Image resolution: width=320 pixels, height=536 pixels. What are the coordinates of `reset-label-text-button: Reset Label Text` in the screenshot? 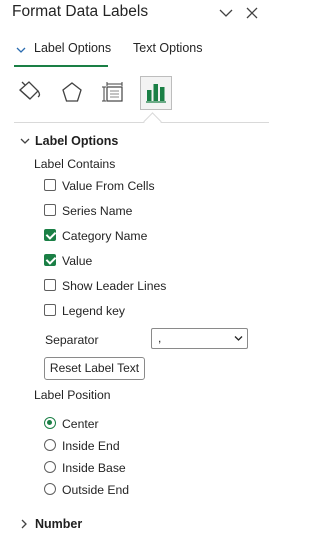 It's located at (94, 368).